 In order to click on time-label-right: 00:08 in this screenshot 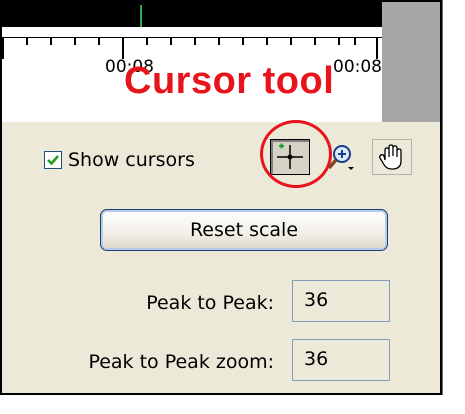, I will do `click(357, 67)`.